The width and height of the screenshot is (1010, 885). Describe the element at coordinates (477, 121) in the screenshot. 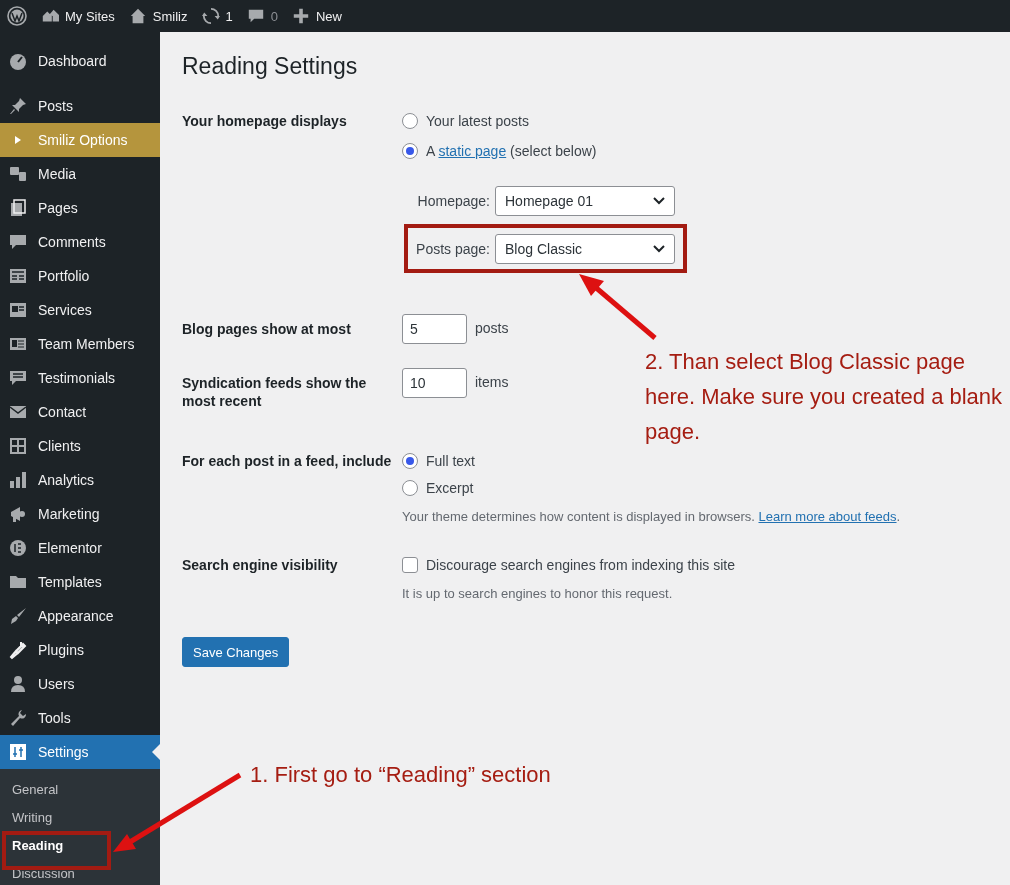

I see `option-label: Your latest posts` at that location.